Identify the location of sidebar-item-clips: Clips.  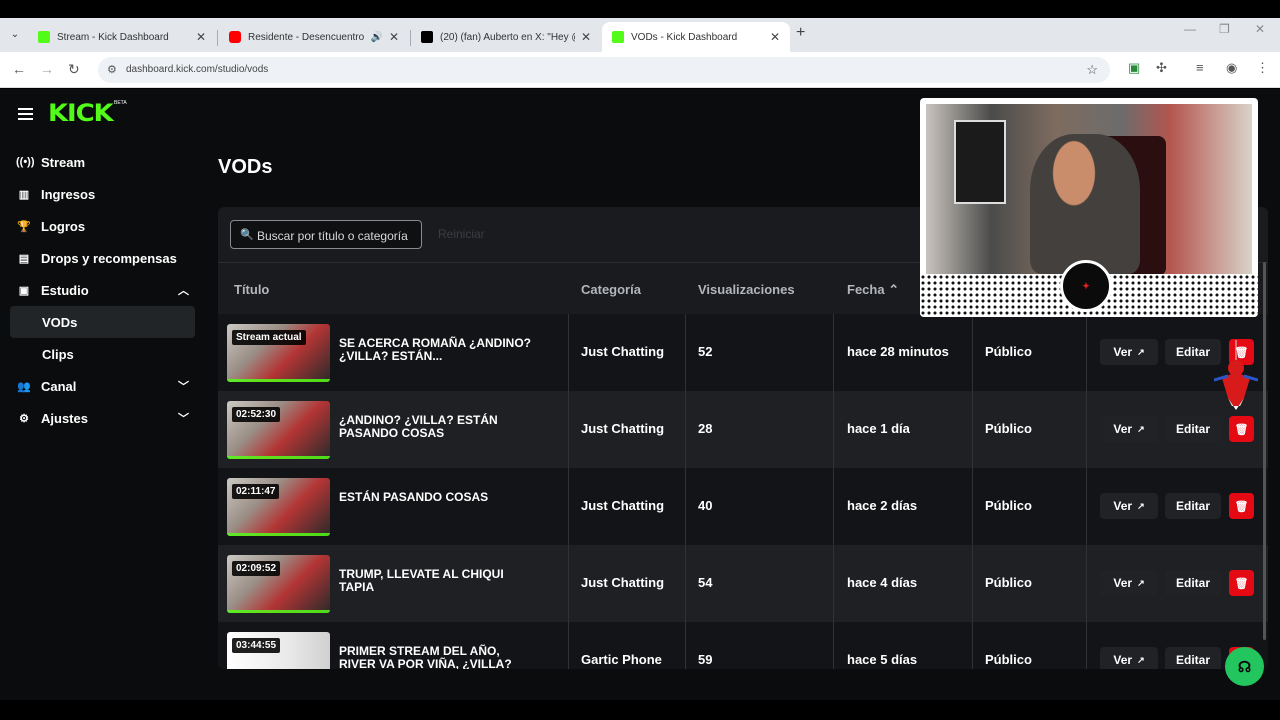
(102, 354).